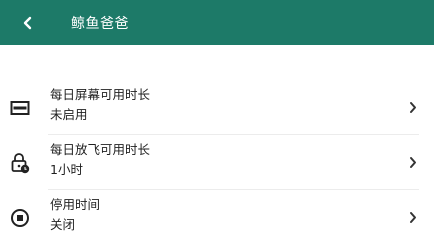 This screenshot has width=434, height=251. I want to click on setting-value: 1小时, so click(66, 169).